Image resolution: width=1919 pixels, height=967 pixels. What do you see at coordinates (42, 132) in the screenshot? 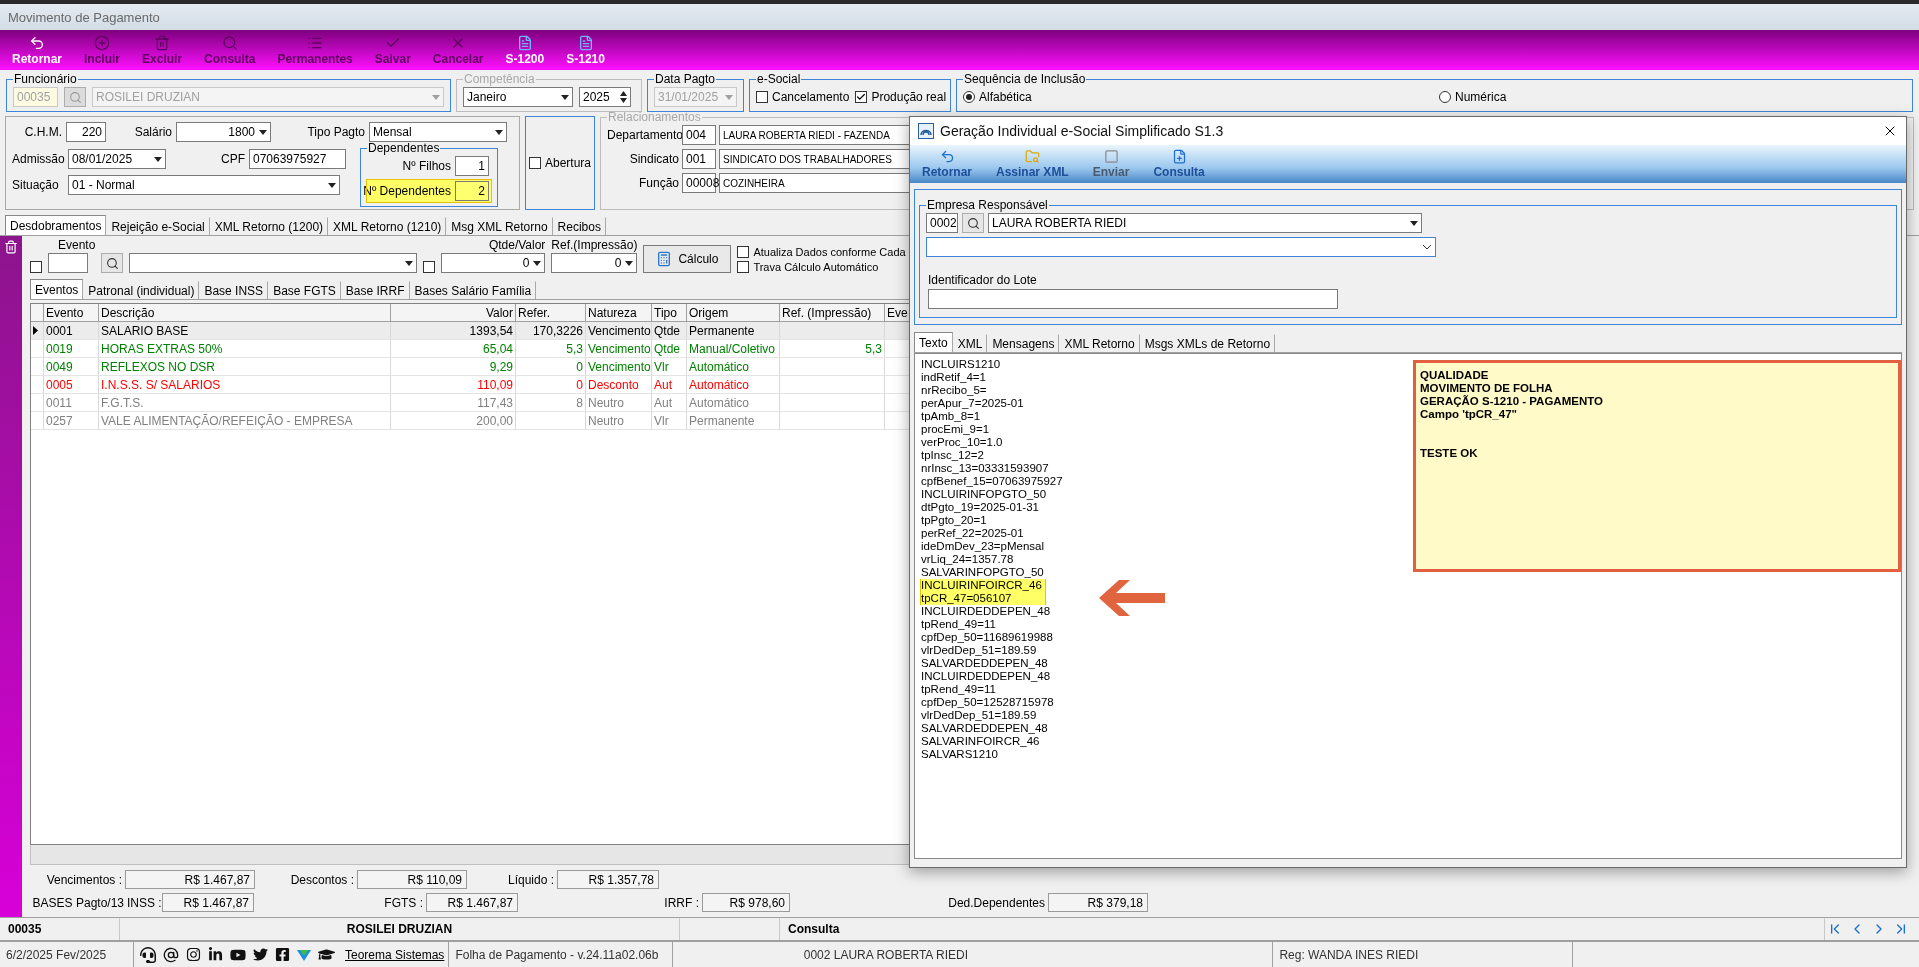
I see `field-label: C.H.M.` at bounding box center [42, 132].